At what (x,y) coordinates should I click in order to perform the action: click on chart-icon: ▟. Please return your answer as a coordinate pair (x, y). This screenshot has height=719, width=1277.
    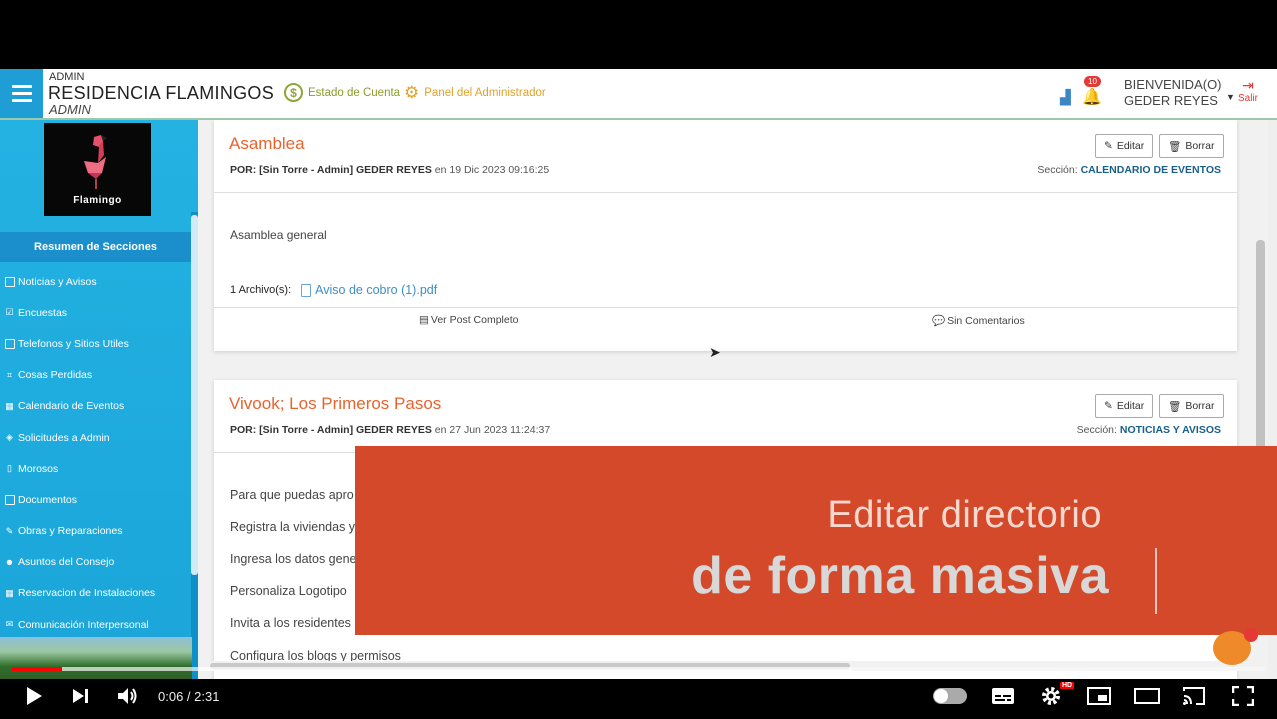
    Looking at the image, I should click on (1065, 97).